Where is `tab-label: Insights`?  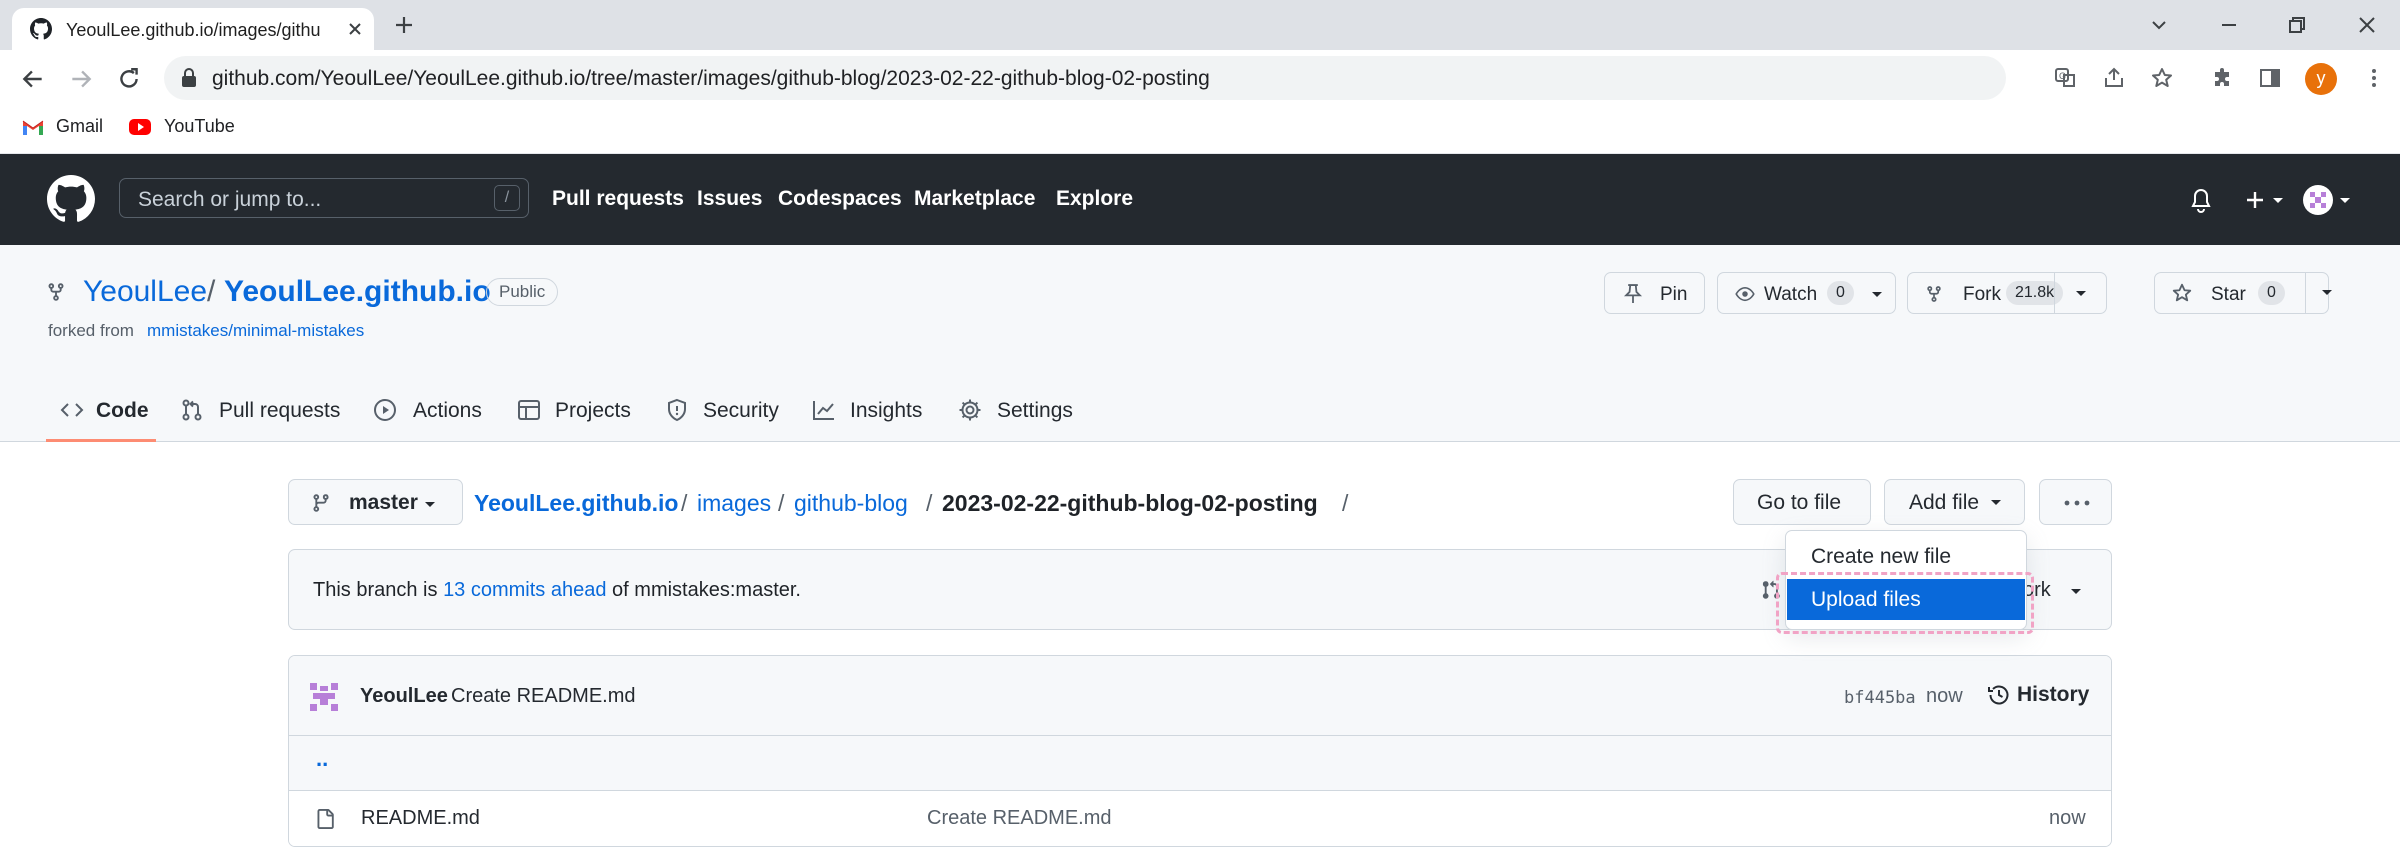 tab-label: Insights is located at coordinates (886, 410).